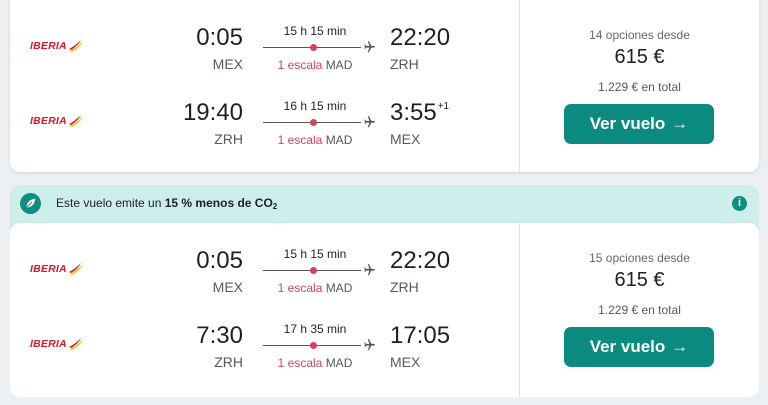 Image resolution: width=768 pixels, height=405 pixels. What do you see at coordinates (639, 35) in the screenshot?
I see `options-count: 14 opciones desde` at bounding box center [639, 35].